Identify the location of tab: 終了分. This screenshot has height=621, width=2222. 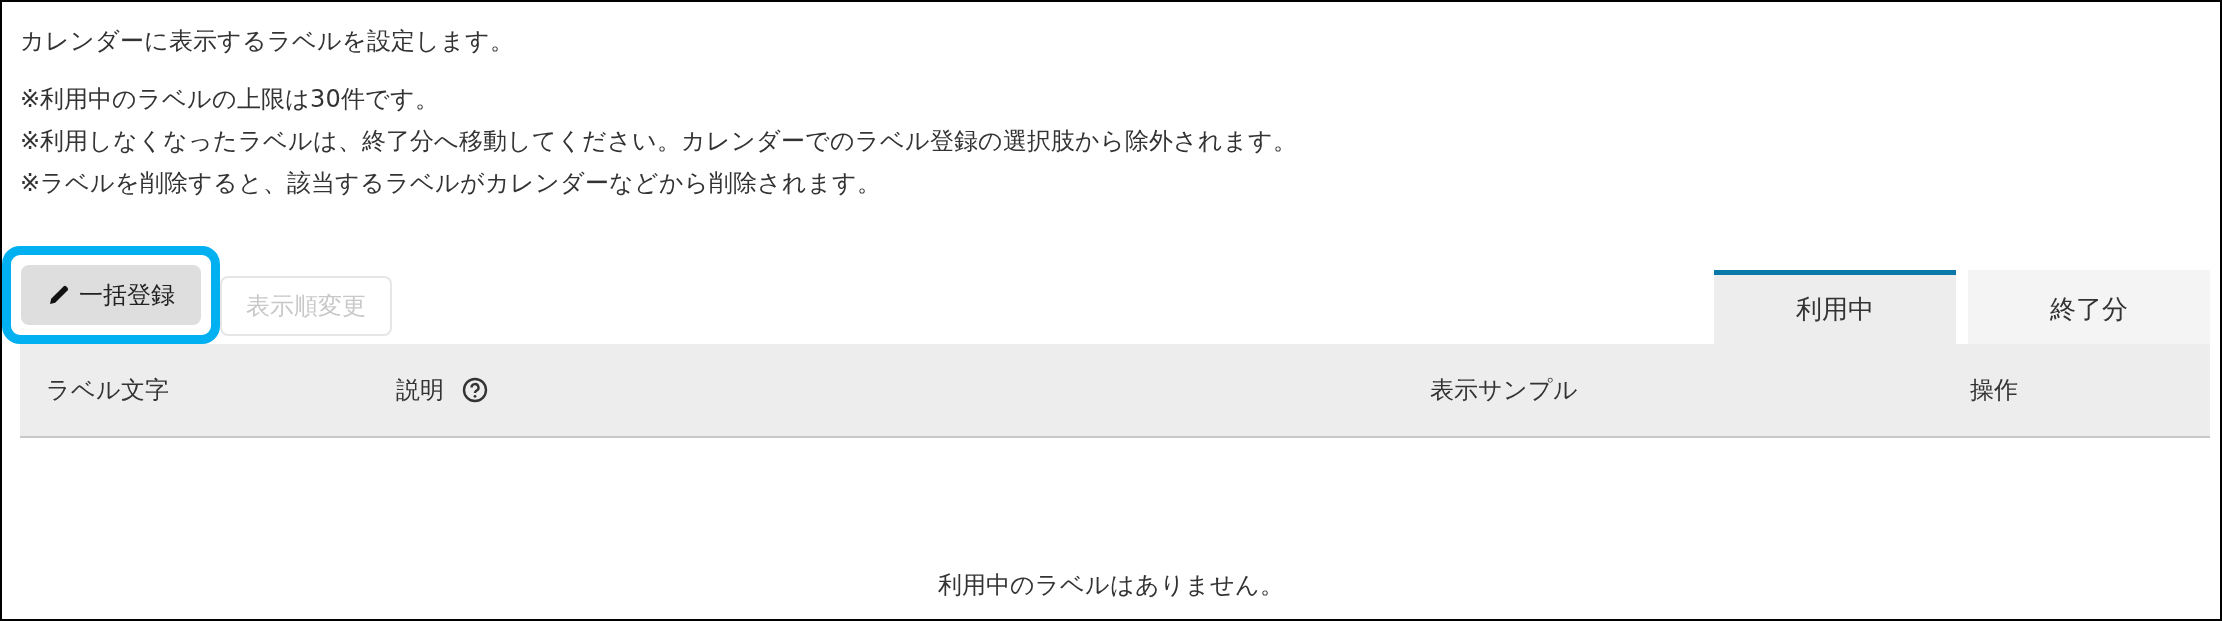
(2089, 307).